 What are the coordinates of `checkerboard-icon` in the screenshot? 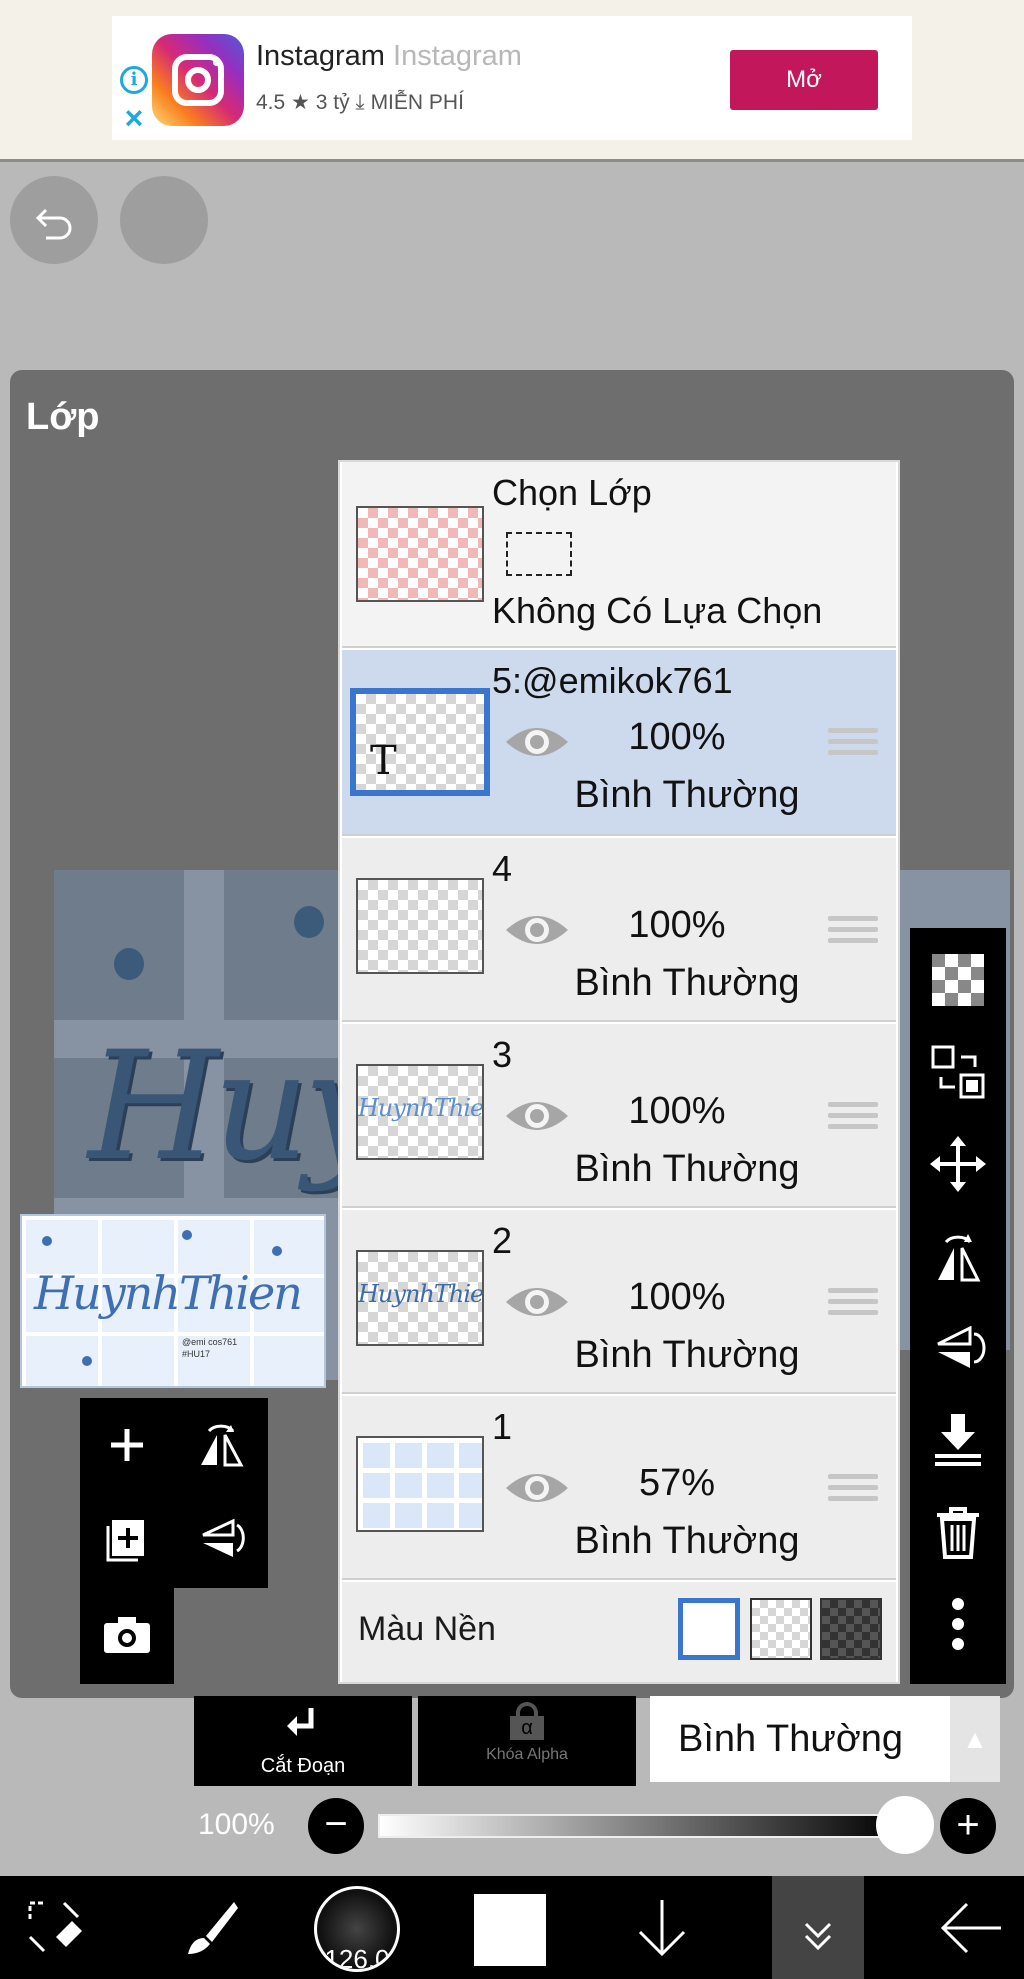 It's located at (958, 980).